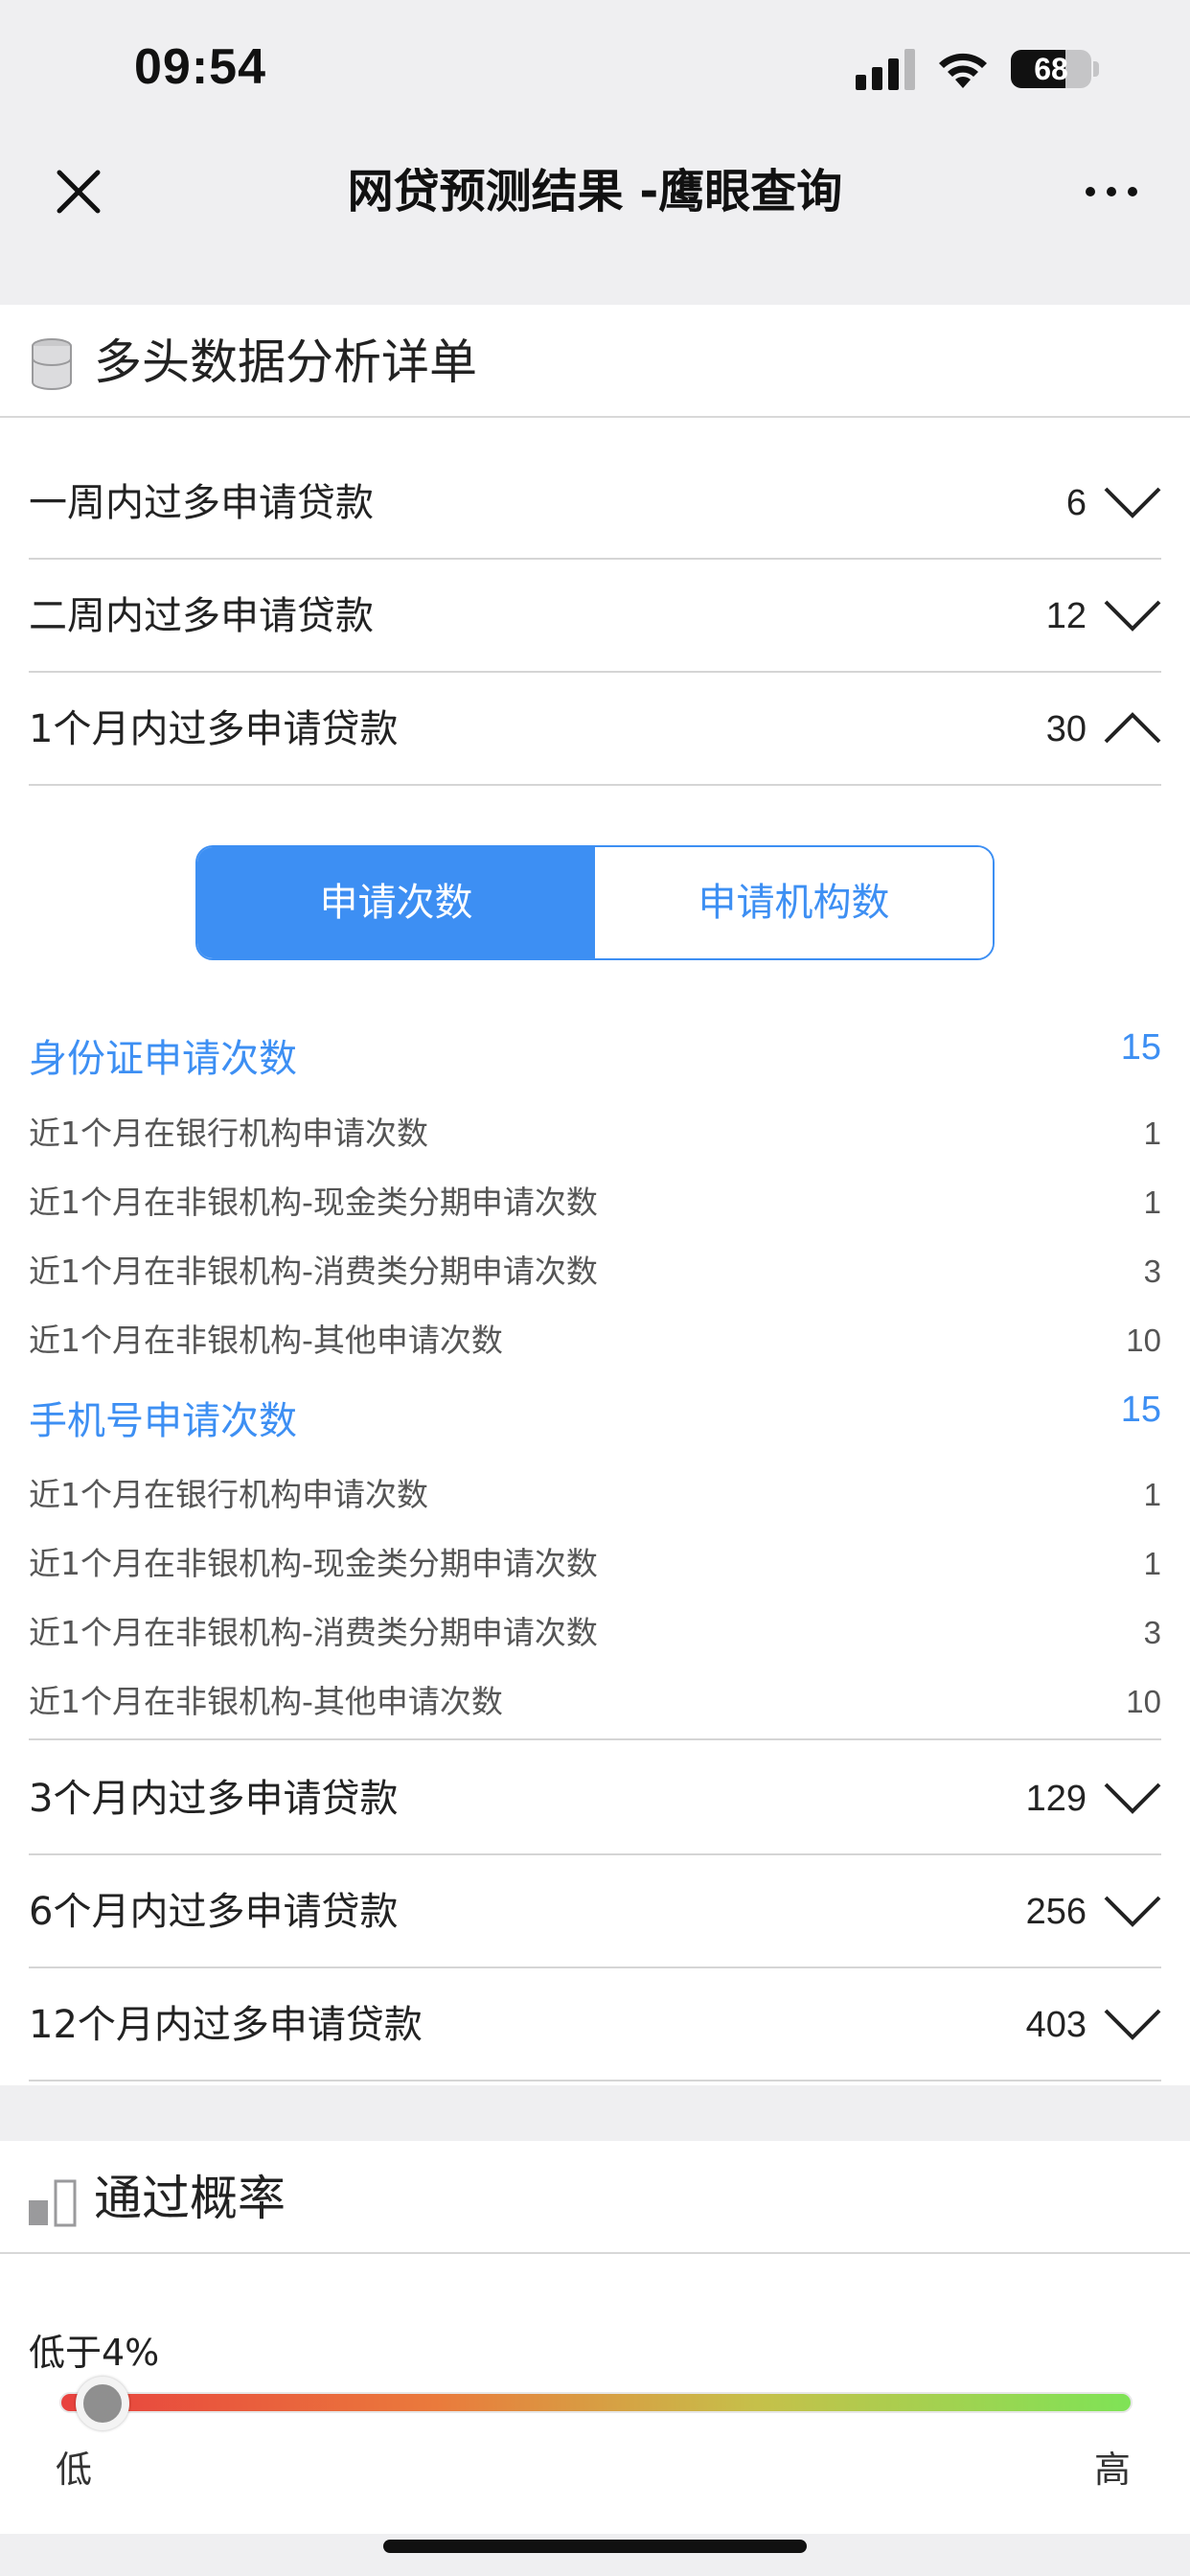 The width and height of the screenshot is (1190, 2576). I want to click on multi-analysis-title: 多头数据分析详单, so click(286, 362).